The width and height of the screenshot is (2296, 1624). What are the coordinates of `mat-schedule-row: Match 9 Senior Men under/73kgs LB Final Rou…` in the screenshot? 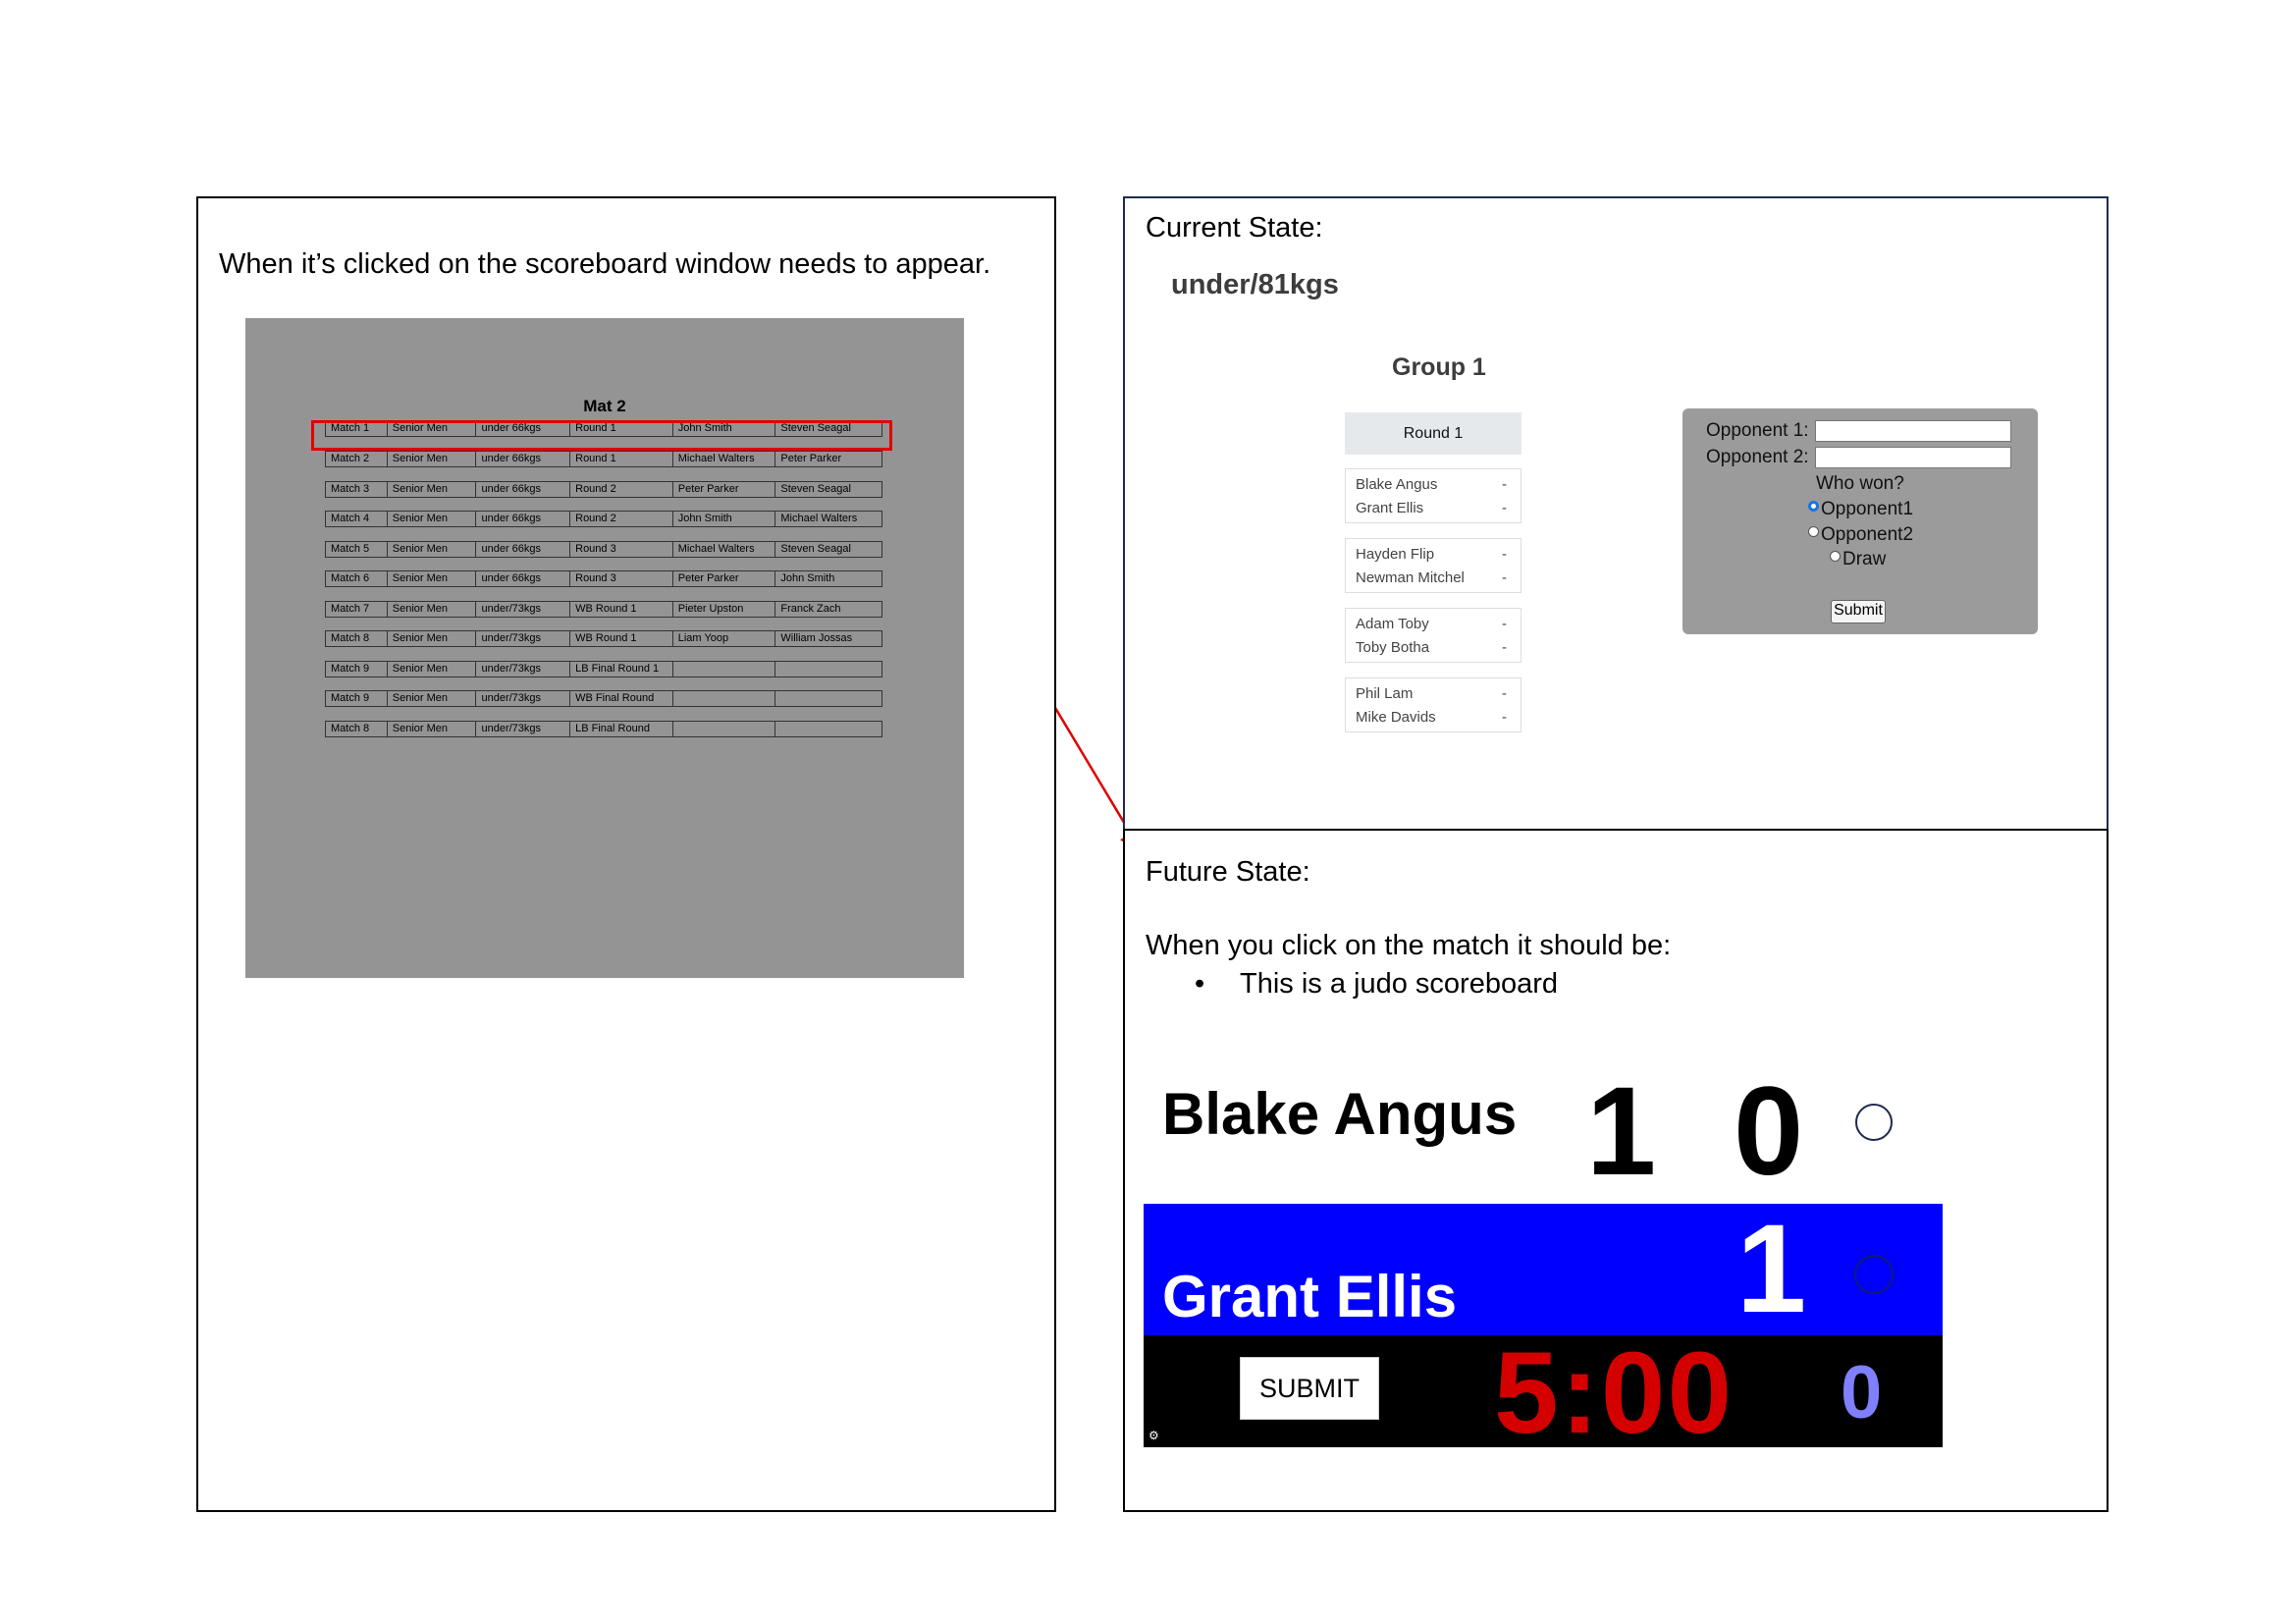 It's located at (603, 669).